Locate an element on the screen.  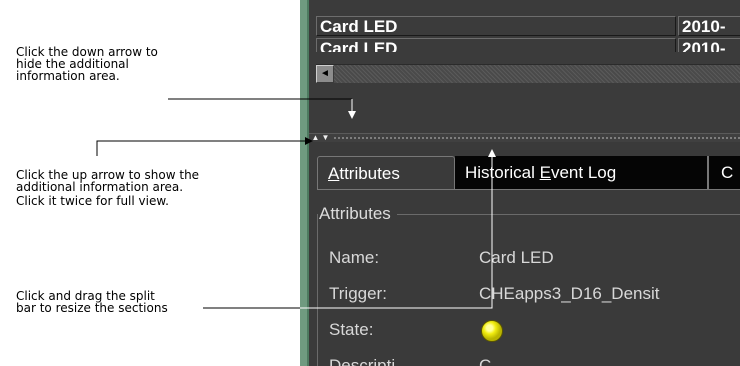
tab-mnemonic: E is located at coordinates (545, 172).